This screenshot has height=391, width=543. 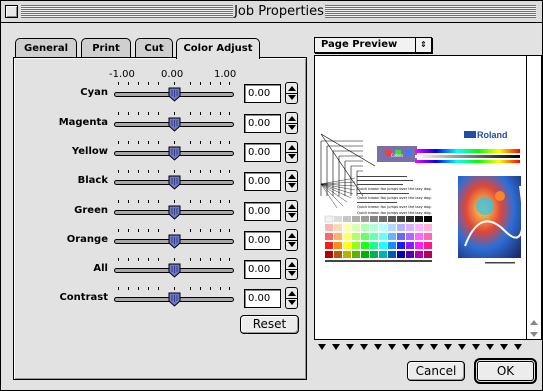 What do you see at coordinates (269, 324) in the screenshot?
I see `reset-button: Reset` at bounding box center [269, 324].